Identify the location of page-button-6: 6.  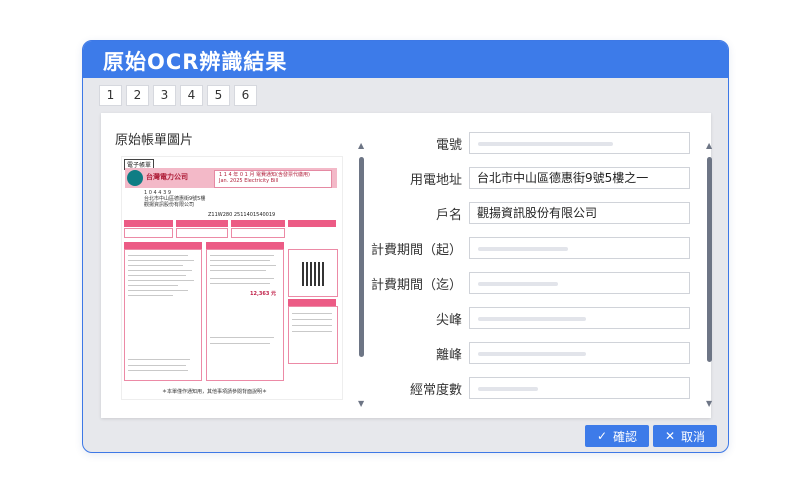
(245, 95).